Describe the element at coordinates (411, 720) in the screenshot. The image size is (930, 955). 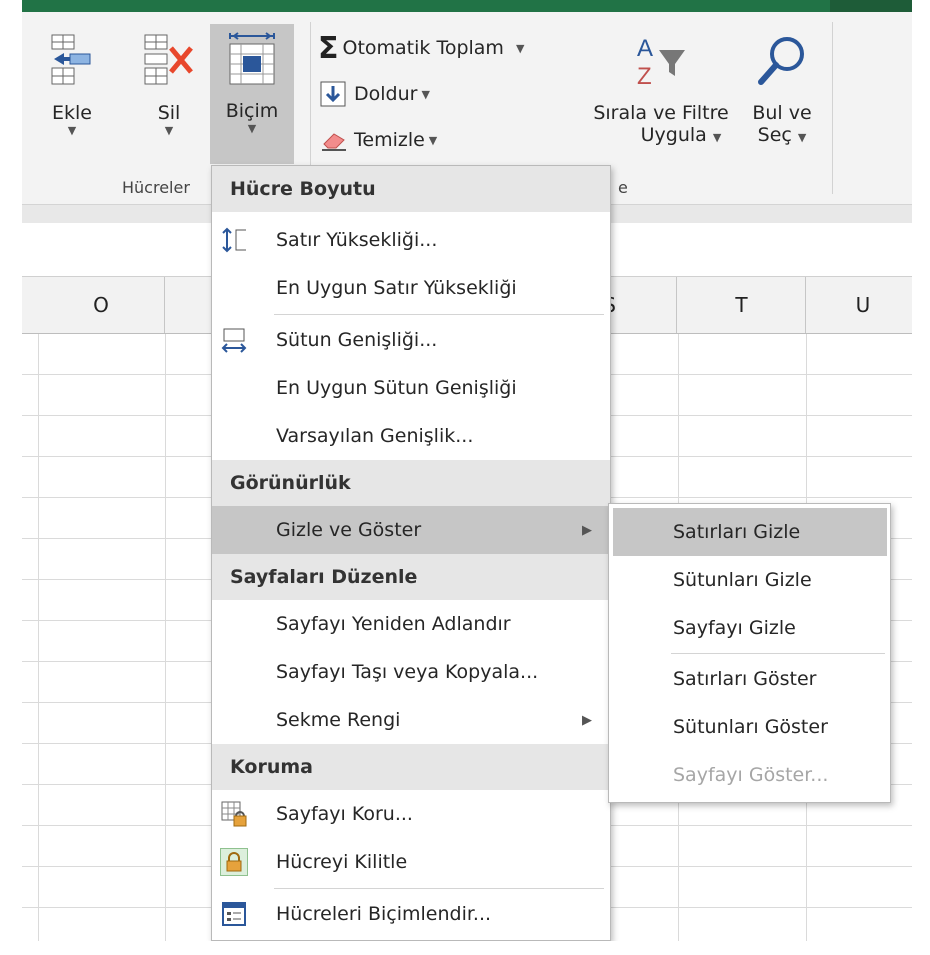
I see `menu-item-tab-color: Sekme Rengi ▶` at that location.